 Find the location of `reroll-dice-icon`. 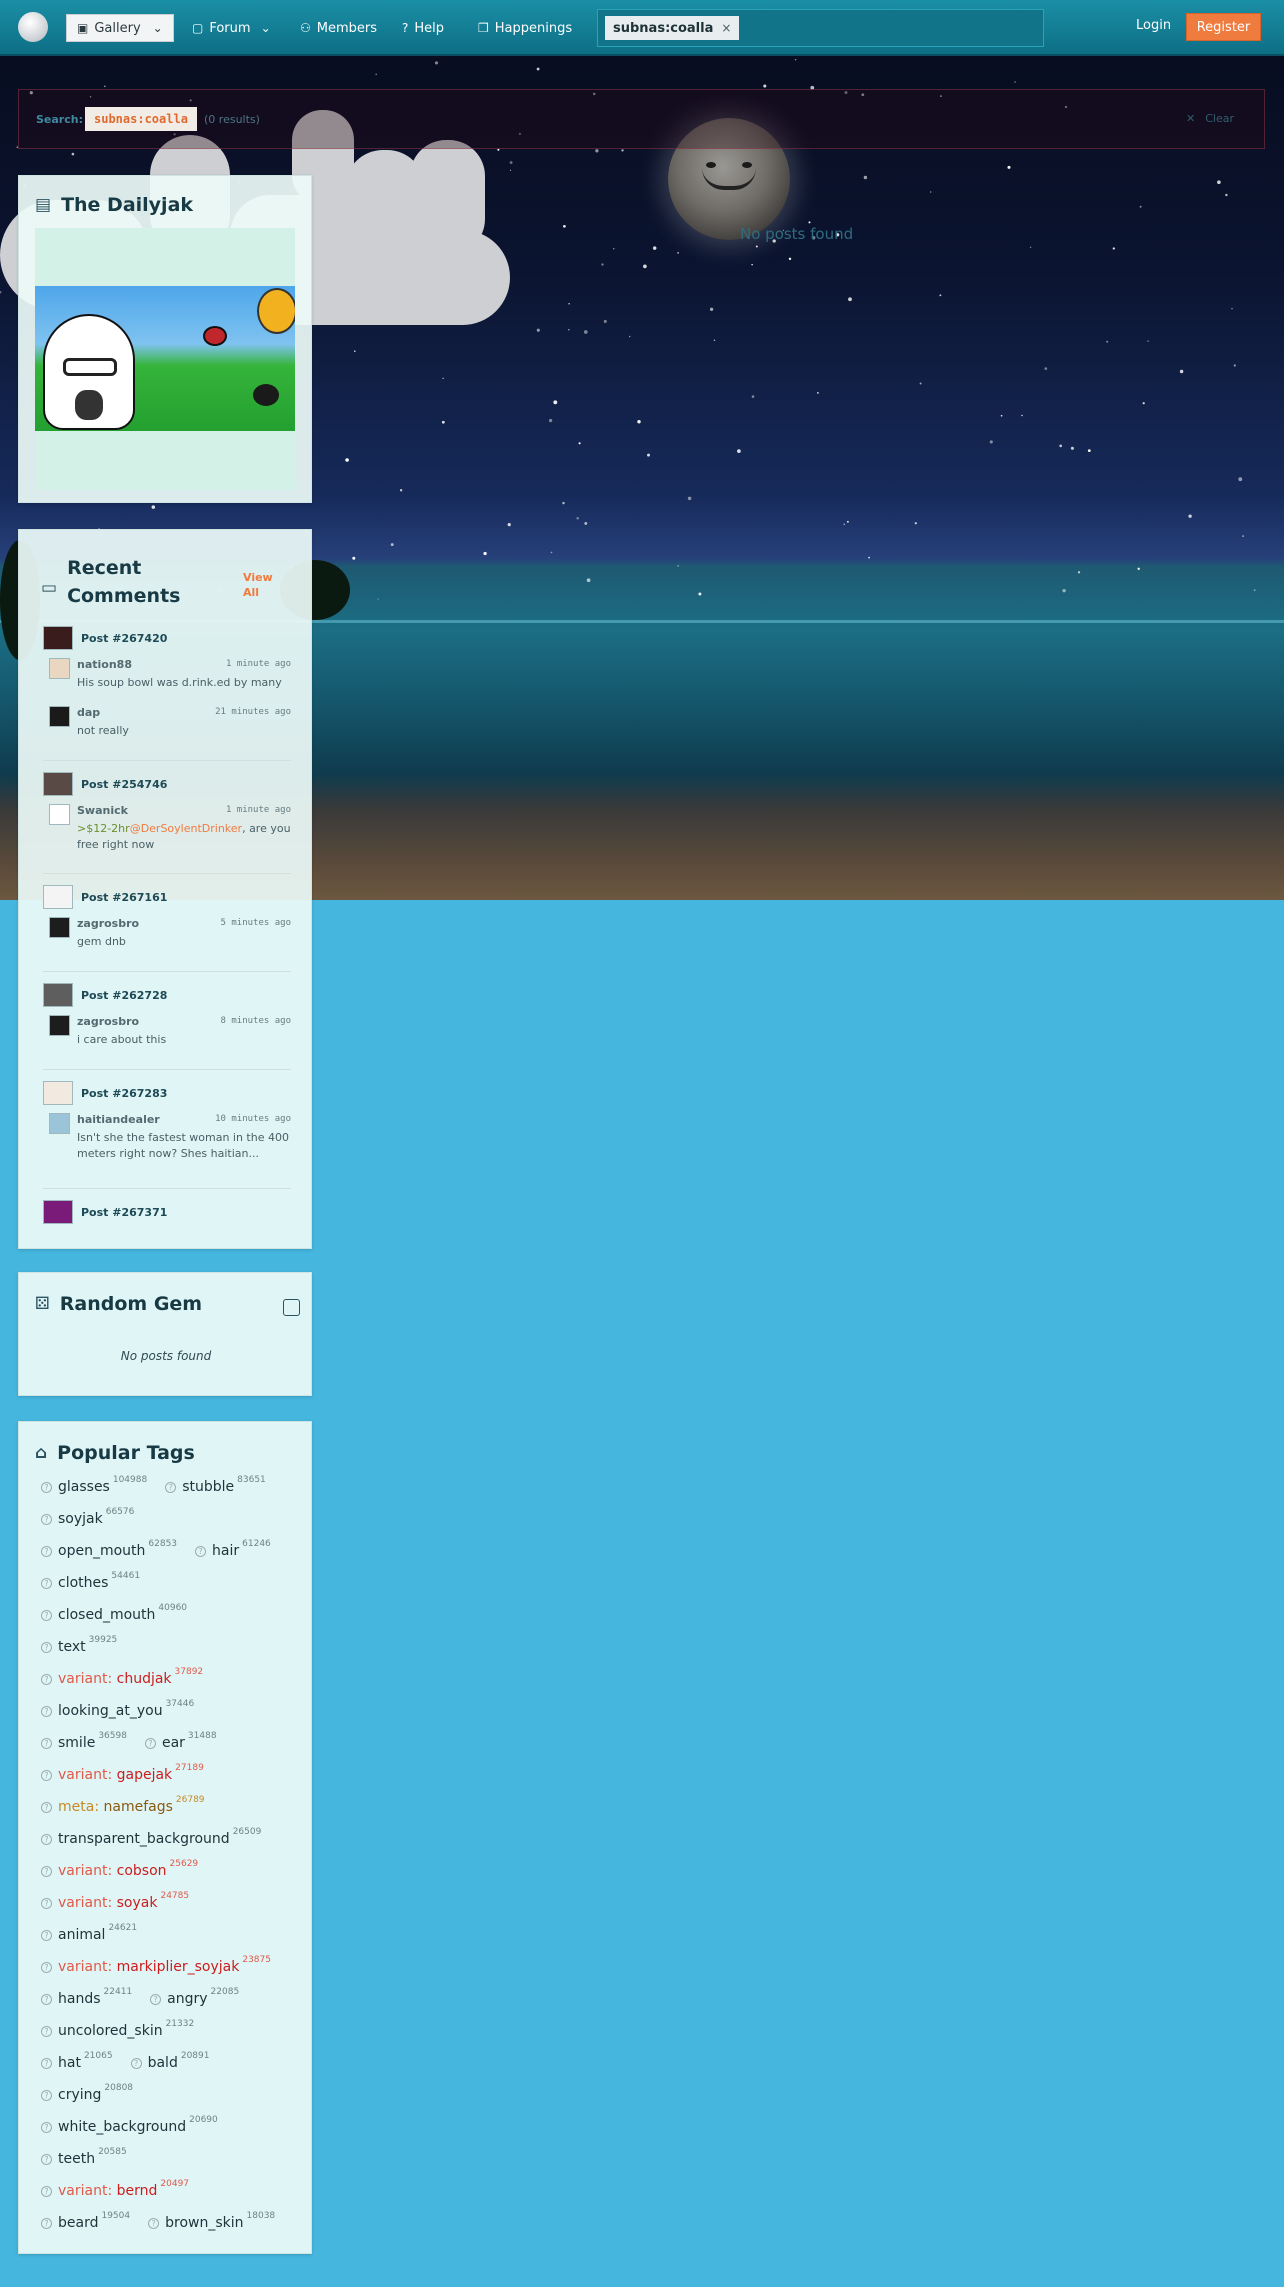

reroll-dice-icon is located at coordinates (291, 1307).